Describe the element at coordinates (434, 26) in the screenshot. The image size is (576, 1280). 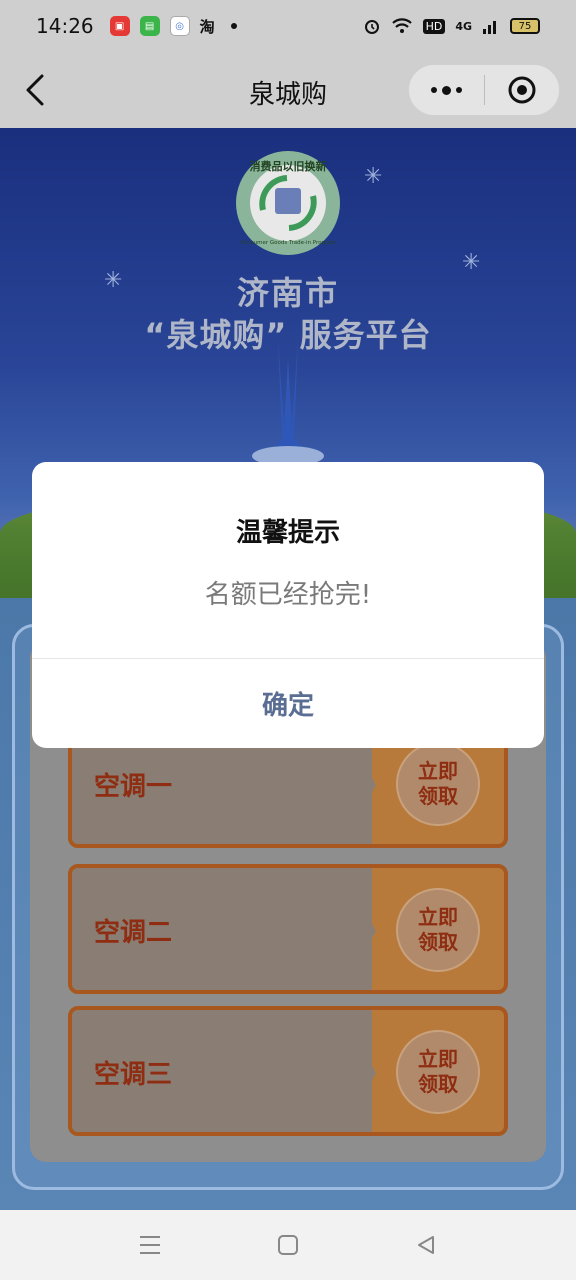
I see `hd-badge: HD` at that location.